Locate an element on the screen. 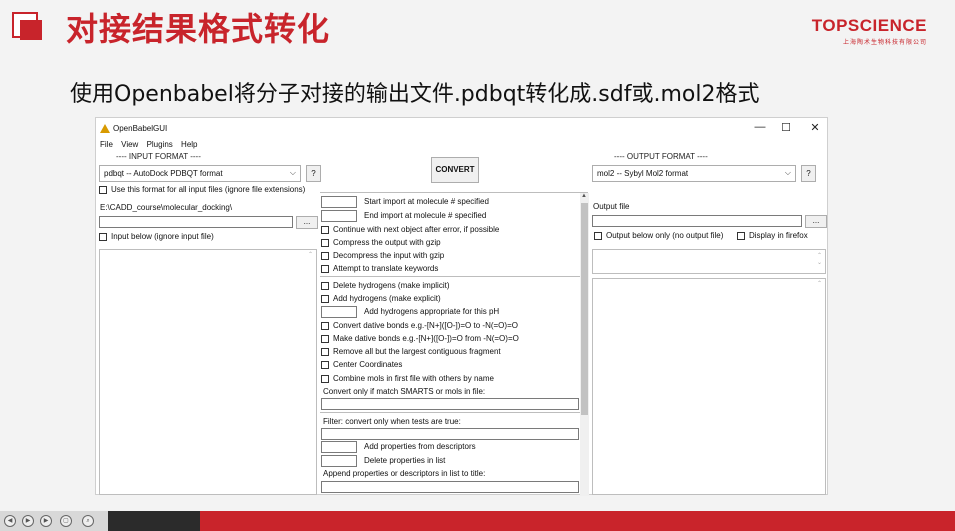 The height and width of the screenshot is (531, 955). menu-view: View is located at coordinates (129, 144).